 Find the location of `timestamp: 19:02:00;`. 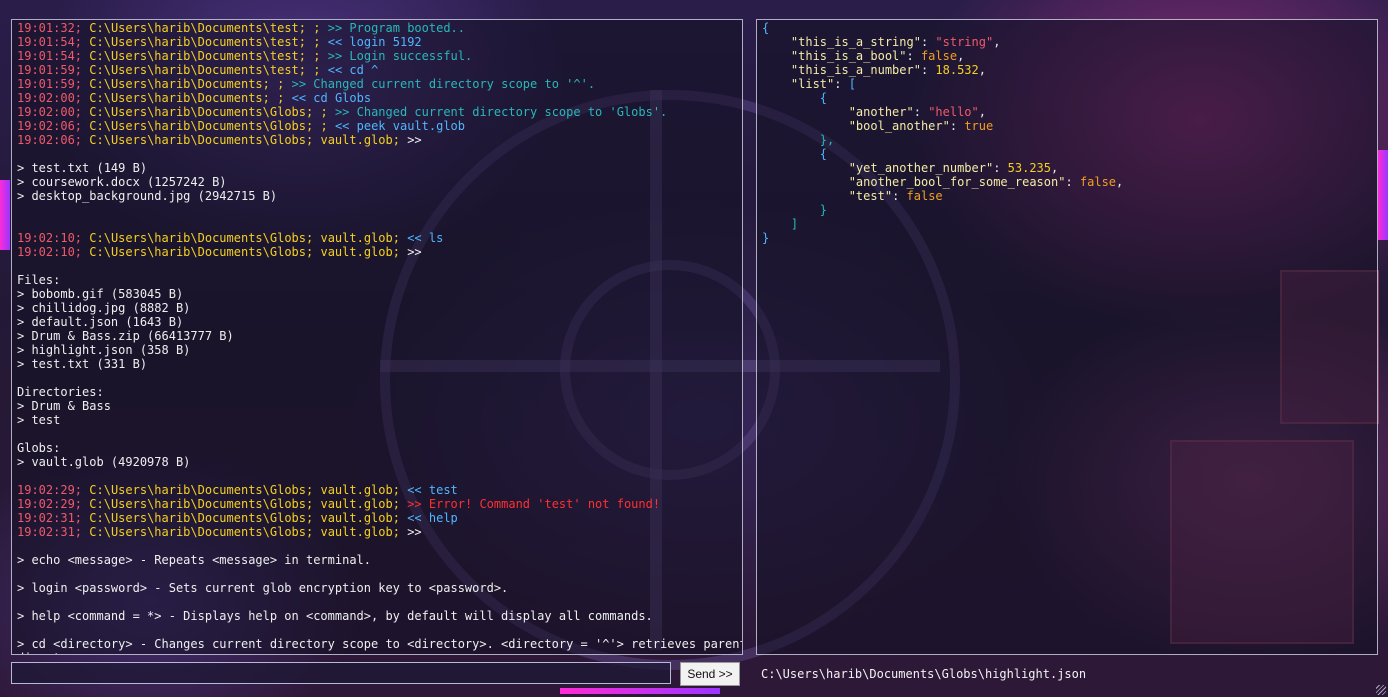

timestamp: 19:02:00; is located at coordinates (50, 98).